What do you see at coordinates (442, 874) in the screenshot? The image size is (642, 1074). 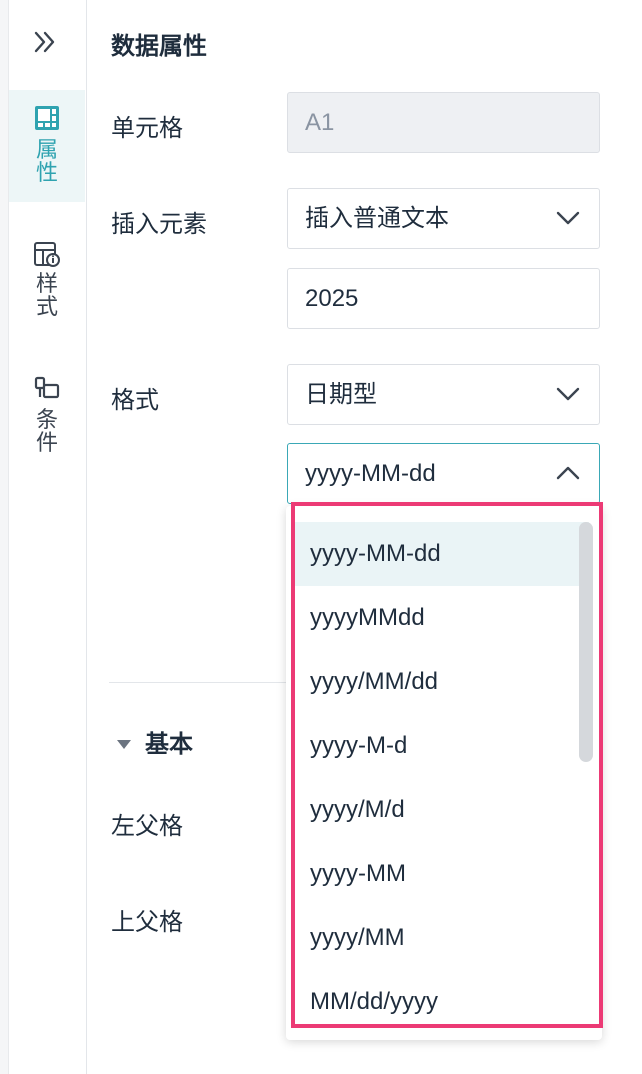 I see `dropdown-option: yyyy-MM` at bounding box center [442, 874].